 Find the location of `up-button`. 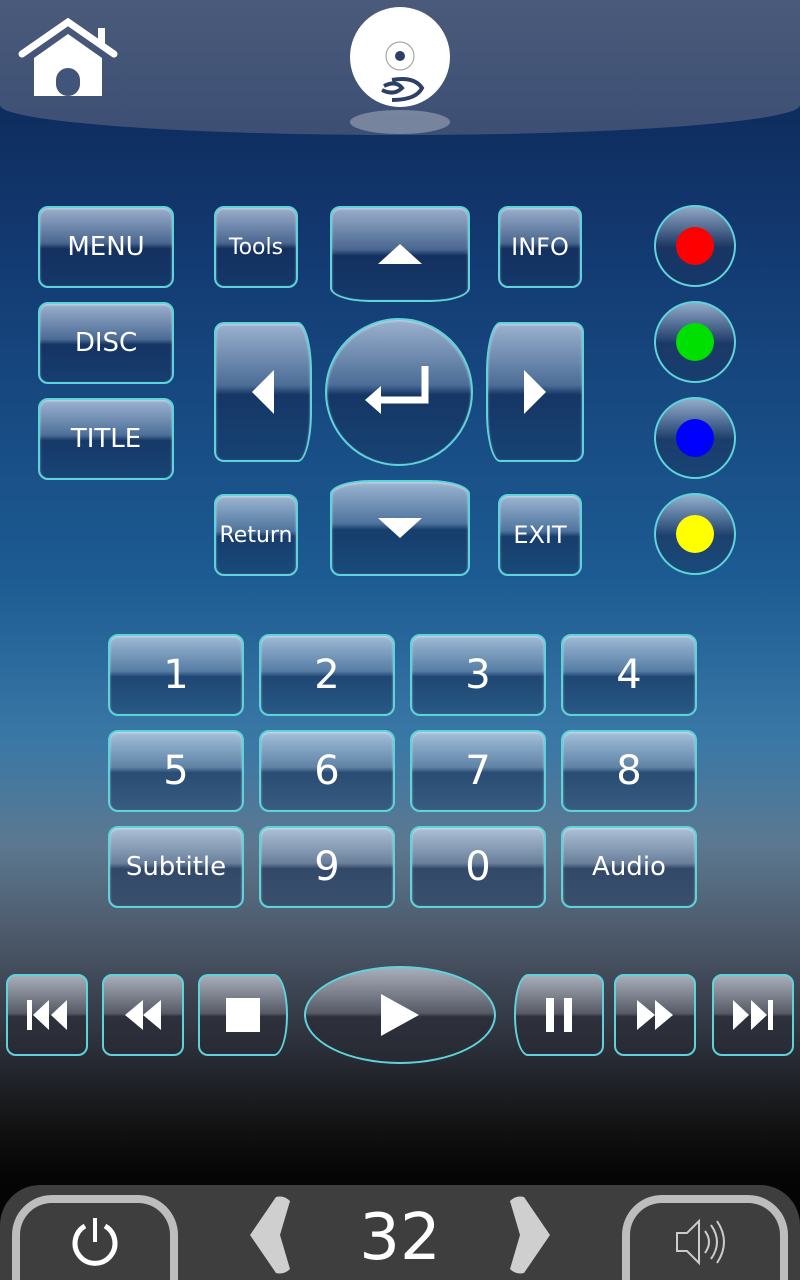

up-button is located at coordinates (400, 254).